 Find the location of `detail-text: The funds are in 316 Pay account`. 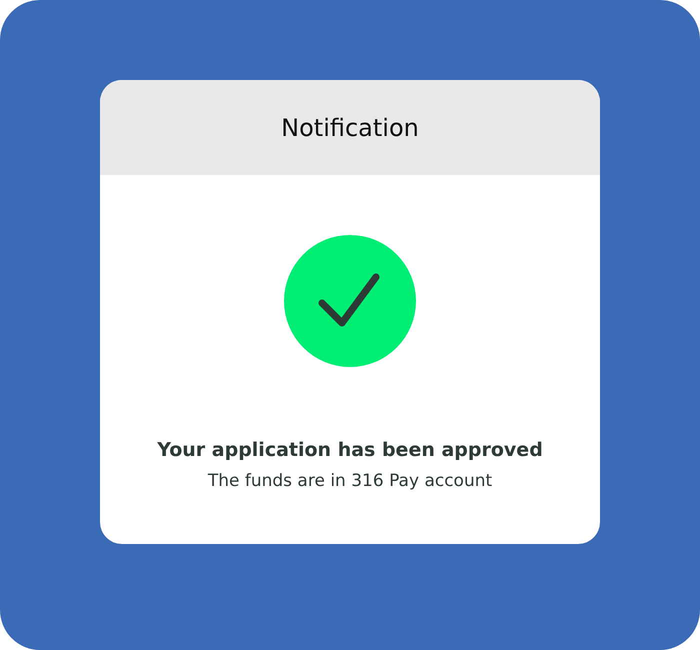

detail-text: The funds are in 316 Pay account is located at coordinates (350, 481).